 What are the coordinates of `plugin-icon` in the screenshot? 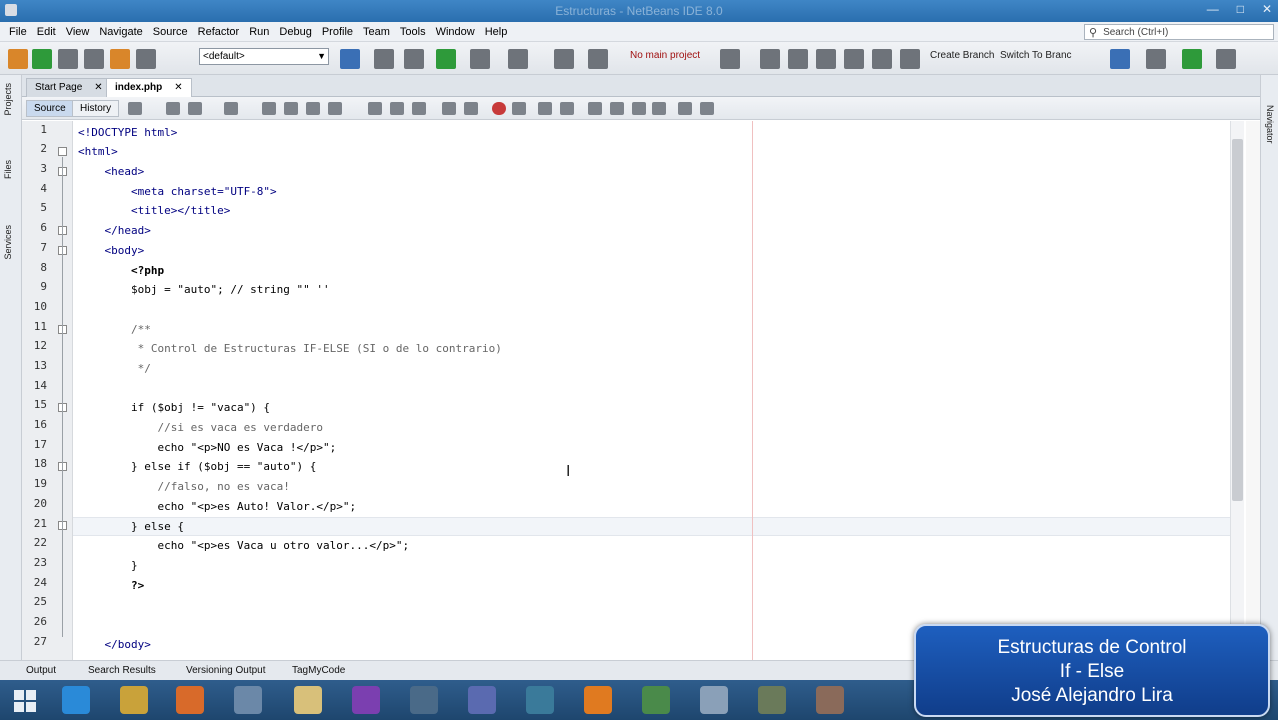 It's located at (1192, 59).